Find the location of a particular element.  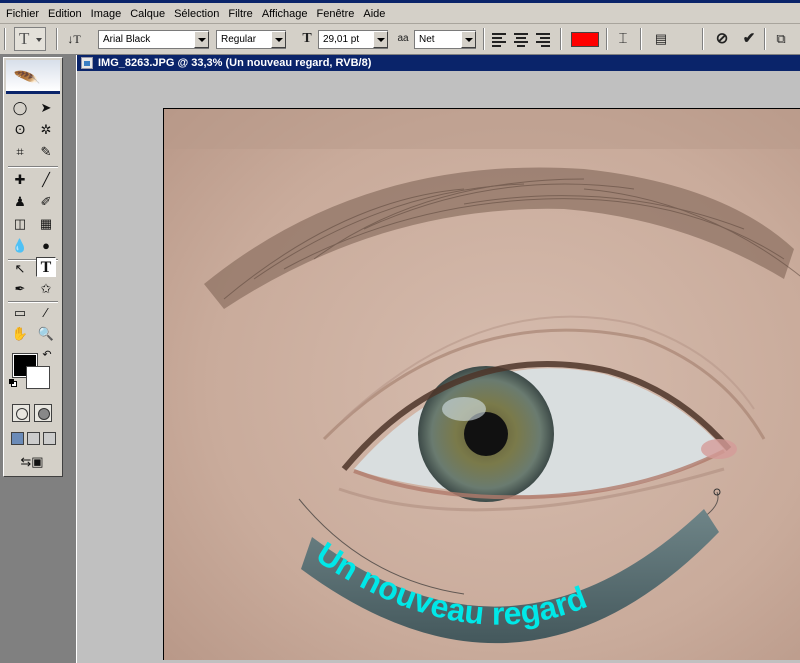

palettes-icon: ▤ is located at coordinates (661, 39).